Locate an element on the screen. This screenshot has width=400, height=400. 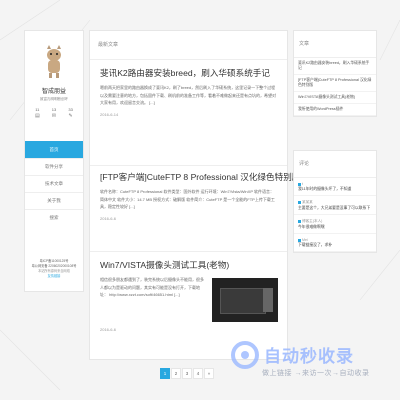
avatar is located at coordinates (54, 61).